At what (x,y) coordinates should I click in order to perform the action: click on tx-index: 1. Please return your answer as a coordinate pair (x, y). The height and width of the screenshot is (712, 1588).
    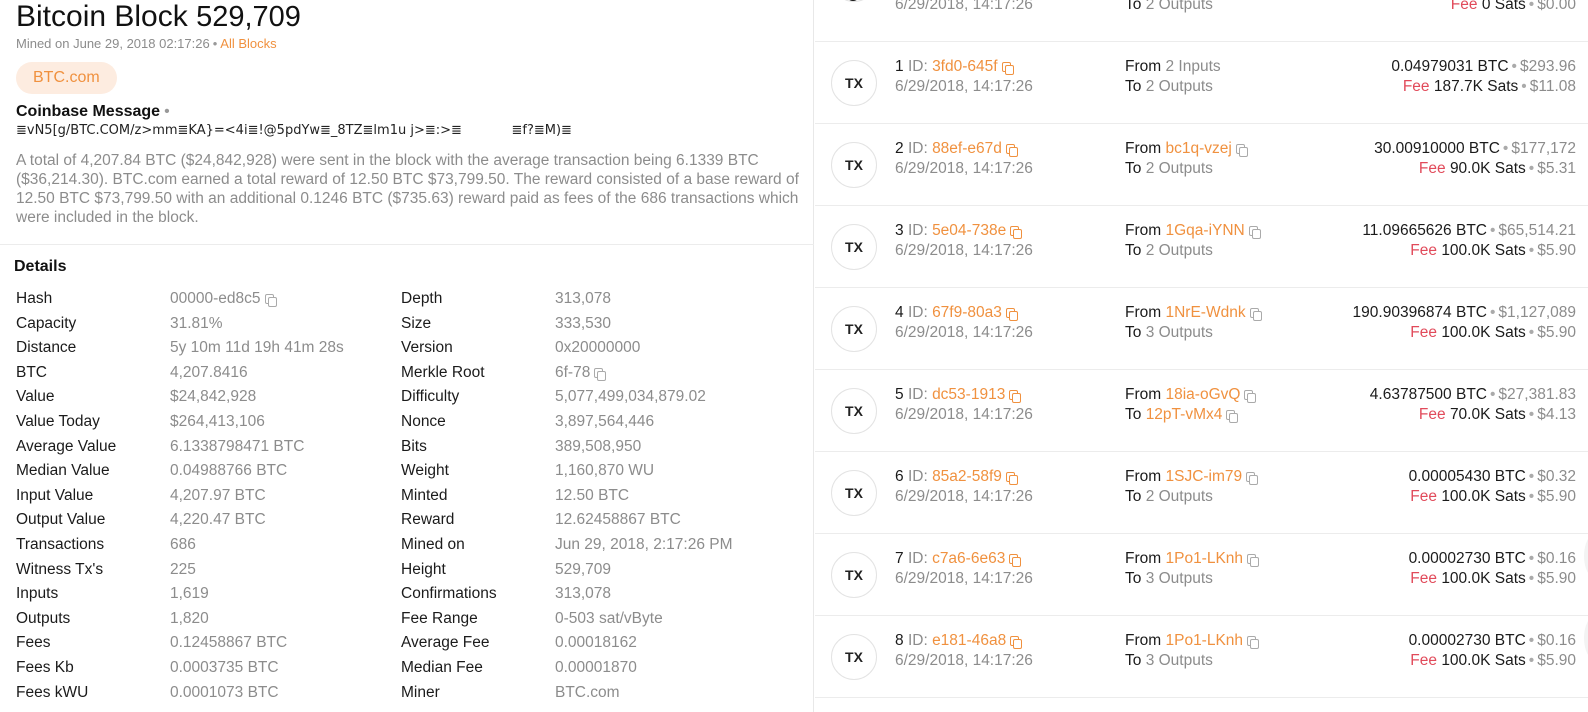
    Looking at the image, I should click on (899, 66).